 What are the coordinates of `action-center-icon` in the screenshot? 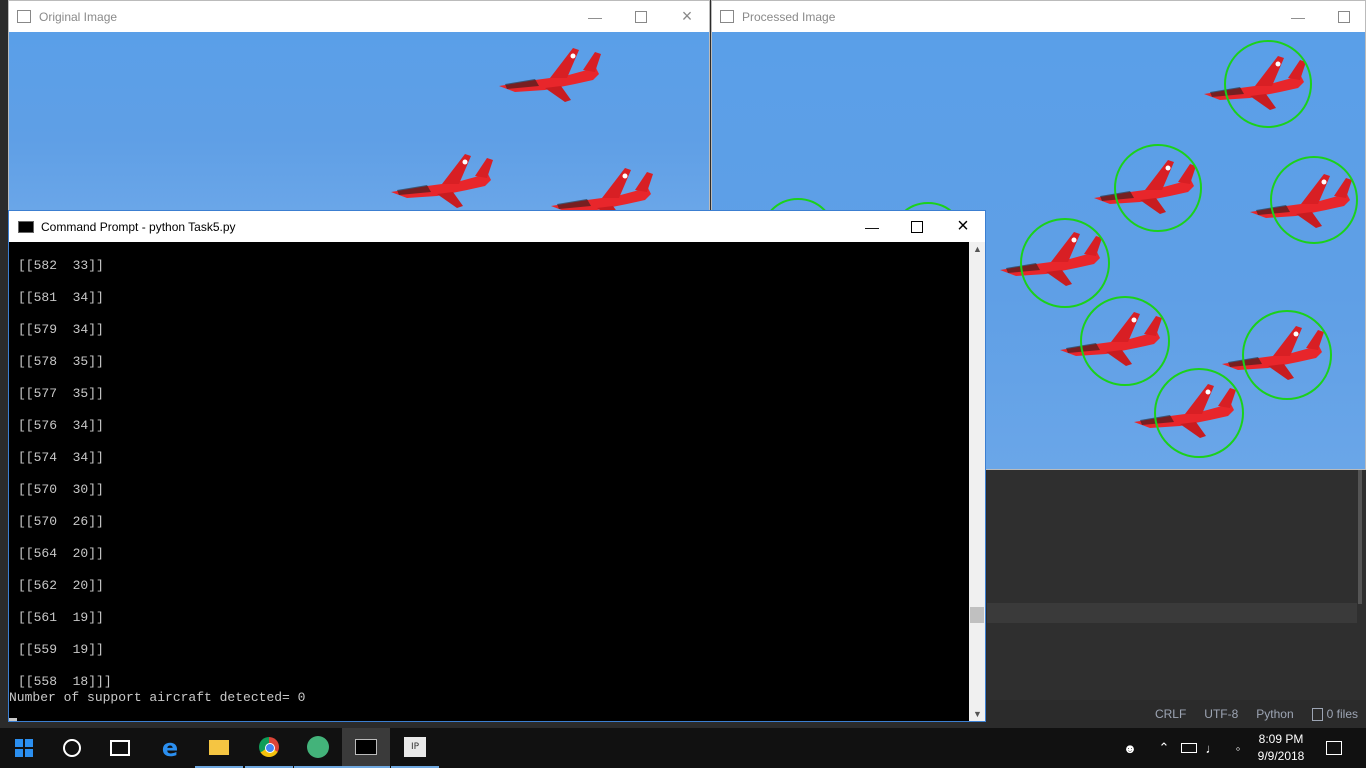 It's located at (1334, 748).